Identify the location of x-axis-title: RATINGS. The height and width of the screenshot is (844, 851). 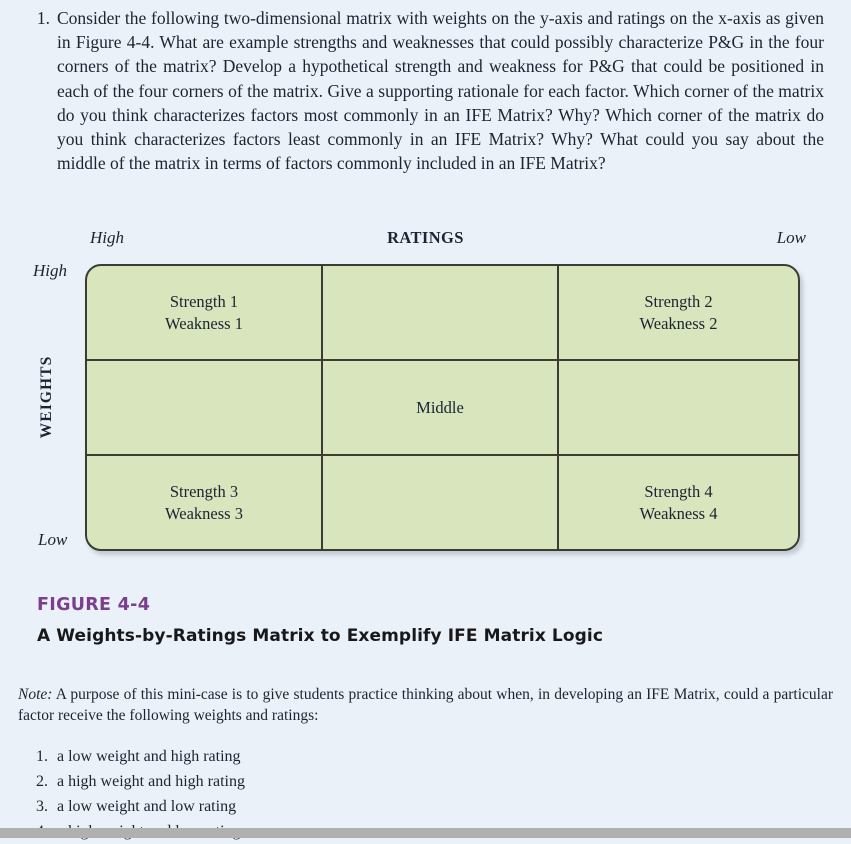
(425, 237).